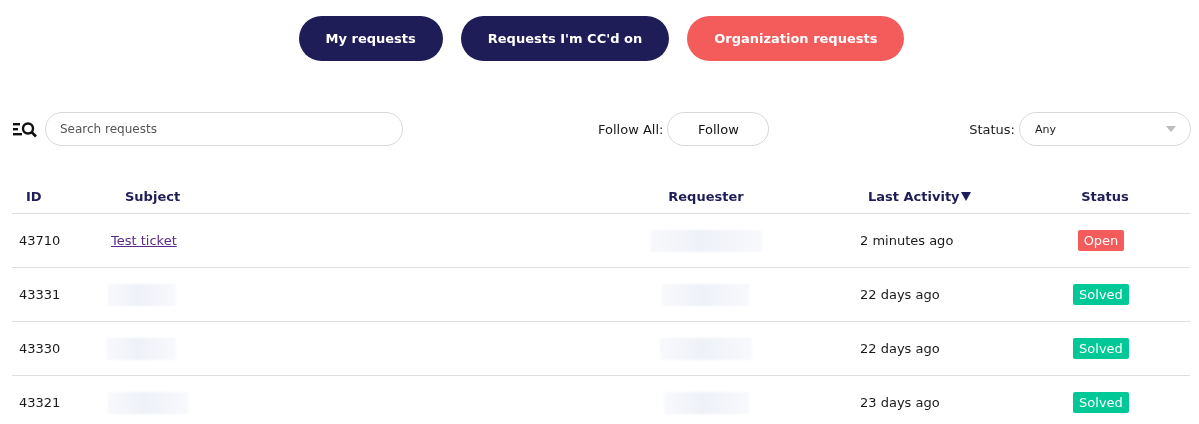  Describe the element at coordinates (39, 240) in the screenshot. I see `id-cell-text: 43710` at that location.